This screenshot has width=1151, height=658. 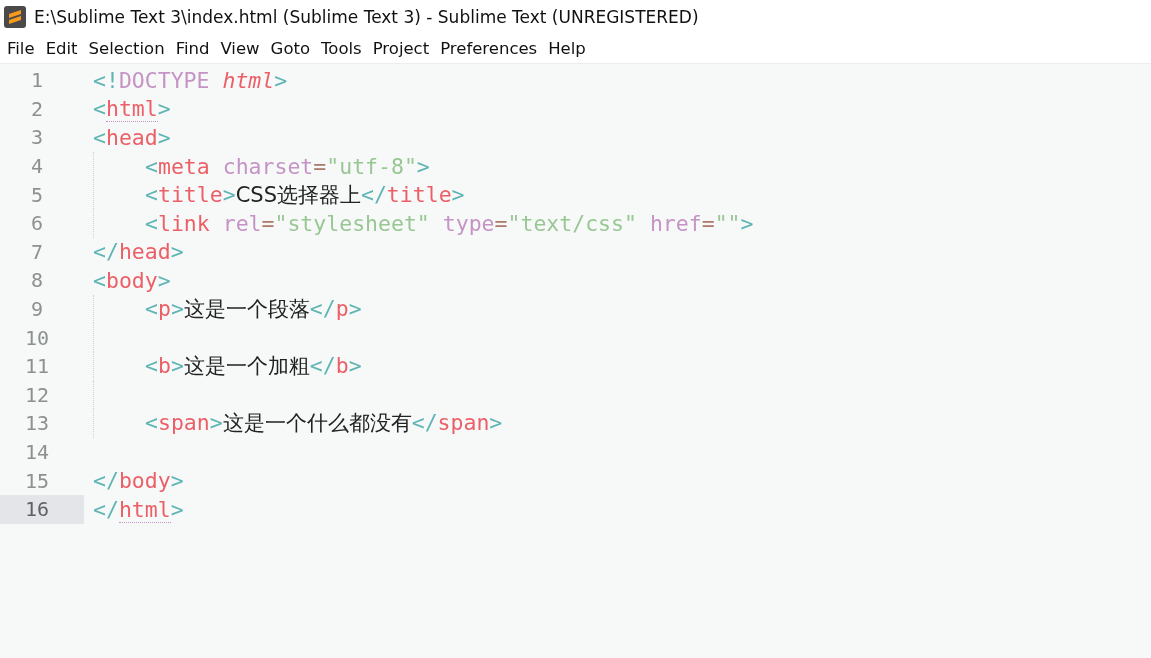 What do you see at coordinates (287, 166) in the screenshot?
I see `code-line: <meta charset="utf-8">` at bounding box center [287, 166].